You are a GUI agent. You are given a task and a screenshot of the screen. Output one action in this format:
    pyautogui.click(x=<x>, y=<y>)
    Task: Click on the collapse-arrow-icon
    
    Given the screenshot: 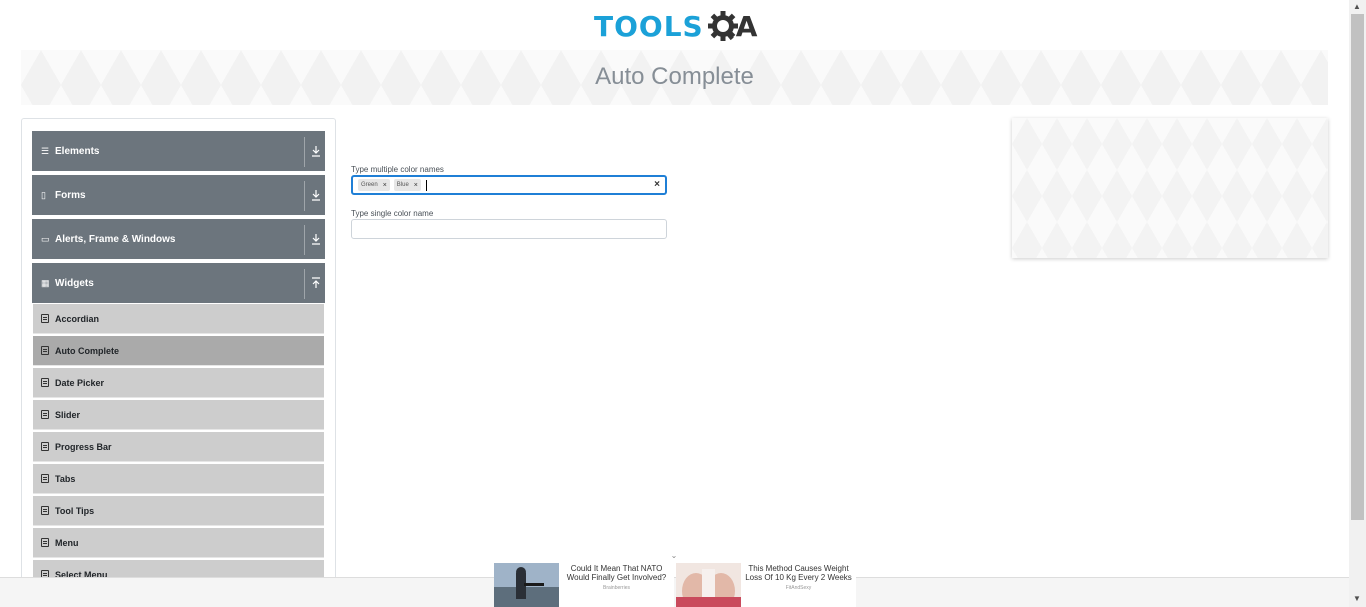 What is the action you would take?
    pyautogui.click(x=316, y=282)
    